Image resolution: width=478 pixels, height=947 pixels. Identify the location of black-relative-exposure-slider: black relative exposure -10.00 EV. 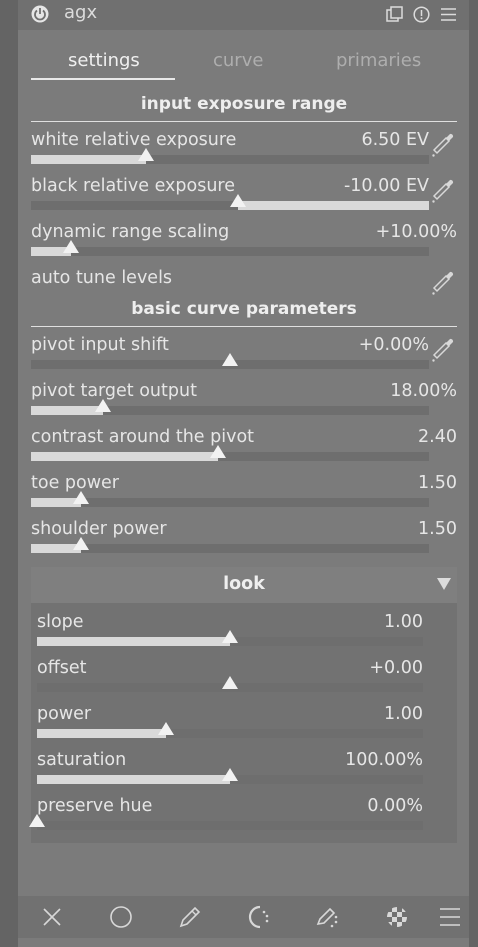
(244, 194).